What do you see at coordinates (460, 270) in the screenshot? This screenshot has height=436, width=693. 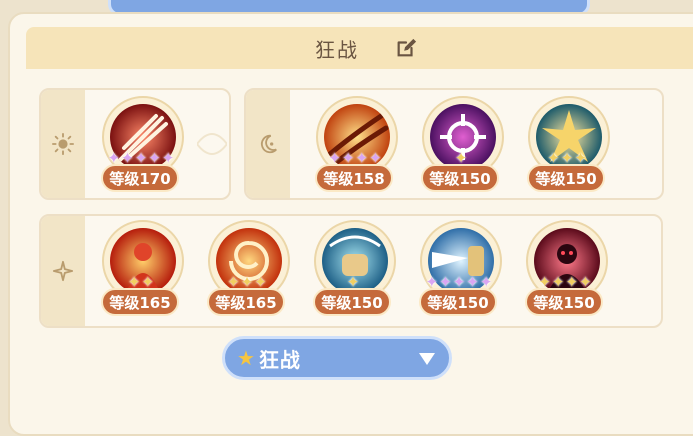 I see `skill-slot: ✦ ✦ ✦ ✦ ✦ 等级150` at bounding box center [460, 270].